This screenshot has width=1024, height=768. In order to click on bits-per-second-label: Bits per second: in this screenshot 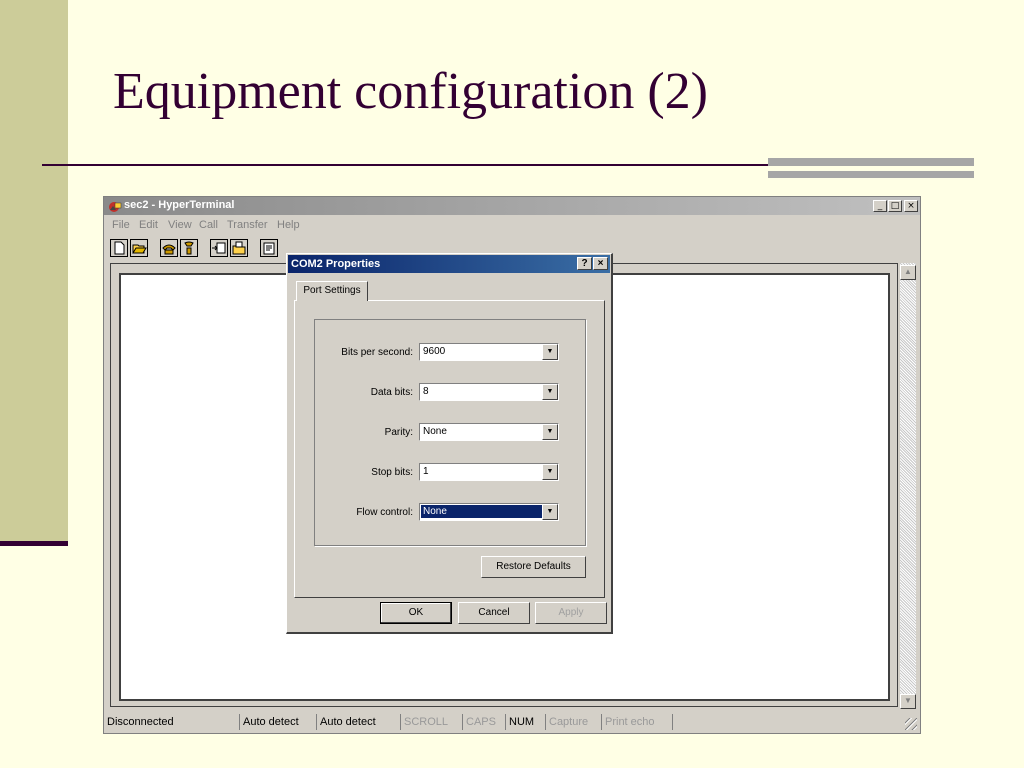, I will do `click(377, 352)`.